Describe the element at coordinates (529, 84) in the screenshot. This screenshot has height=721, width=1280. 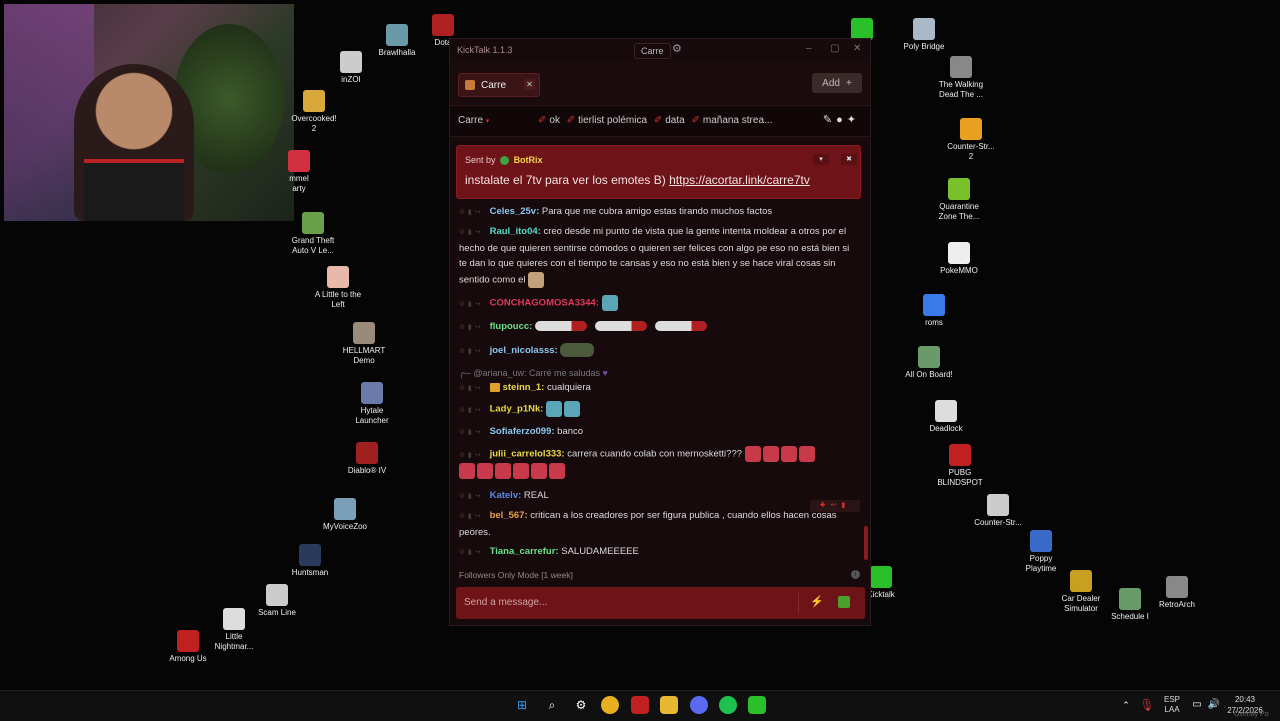
I see `tab-close-icon: ✕` at that location.